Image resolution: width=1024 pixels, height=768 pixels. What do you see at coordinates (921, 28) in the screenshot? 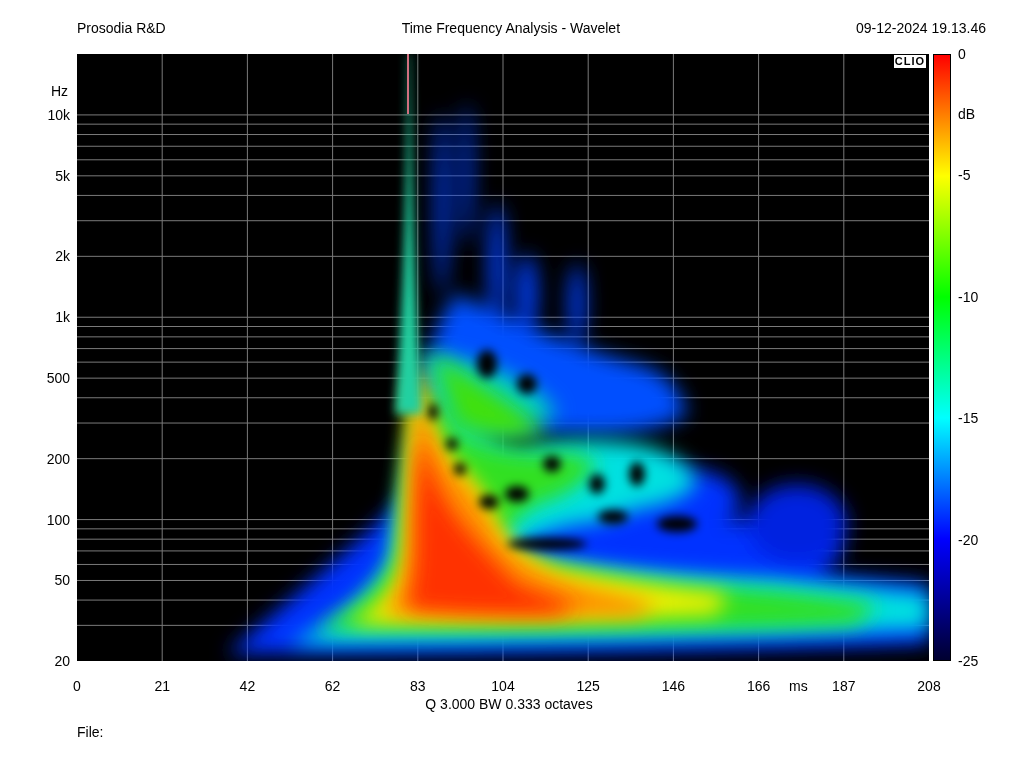
I see `date-time: 09-12-2024 19.13.46` at bounding box center [921, 28].